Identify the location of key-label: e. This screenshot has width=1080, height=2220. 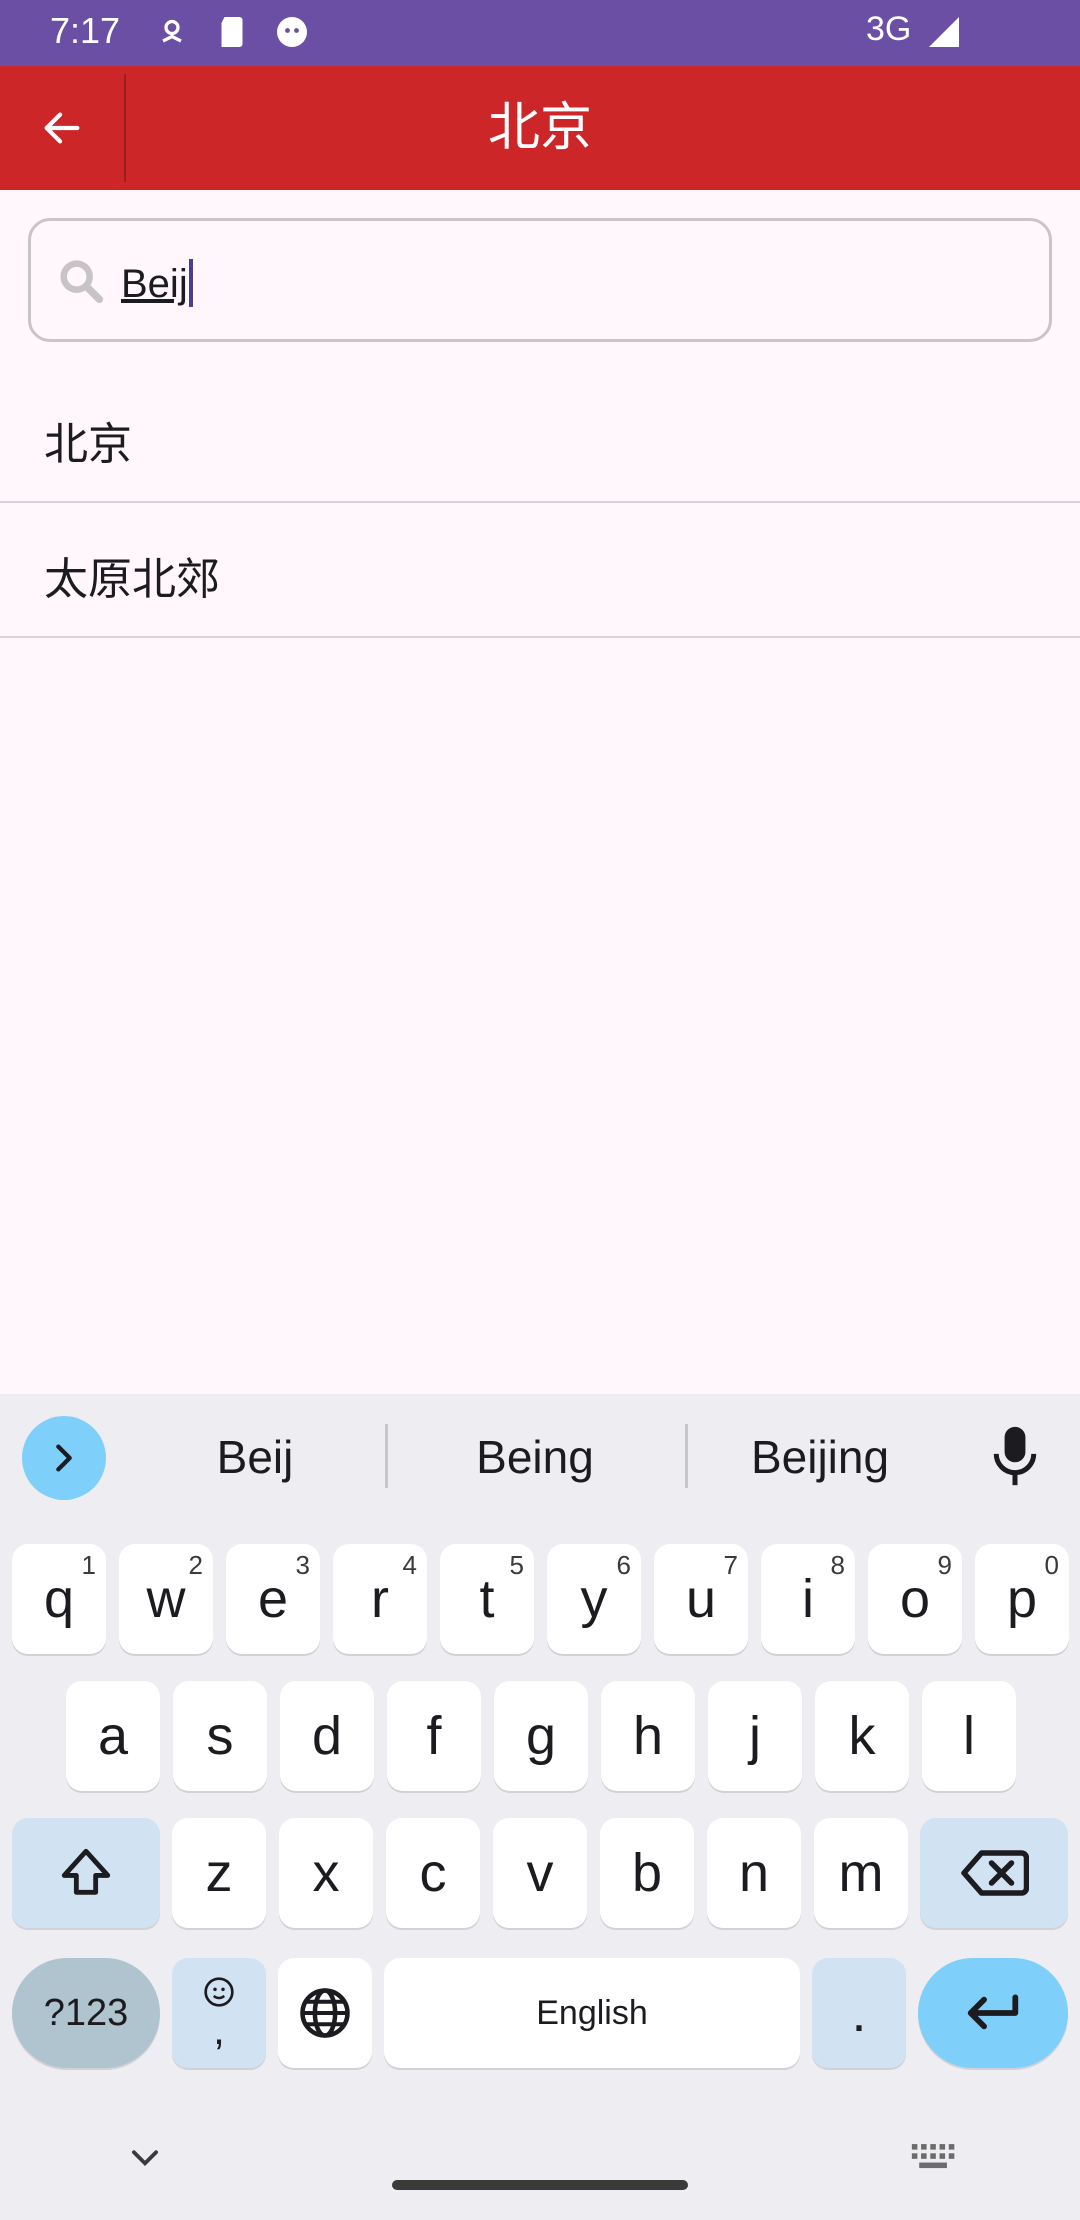
(273, 1599).